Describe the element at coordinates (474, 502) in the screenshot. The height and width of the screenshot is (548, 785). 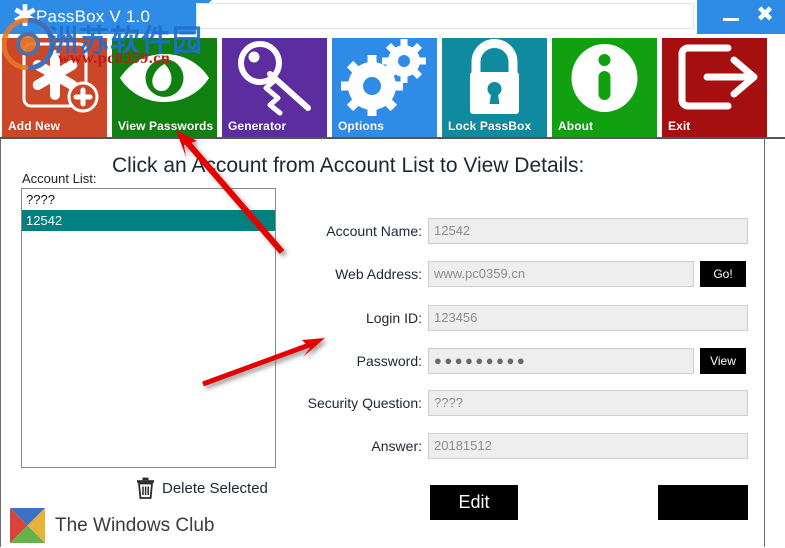
I see `edit-button: Edit` at that location.